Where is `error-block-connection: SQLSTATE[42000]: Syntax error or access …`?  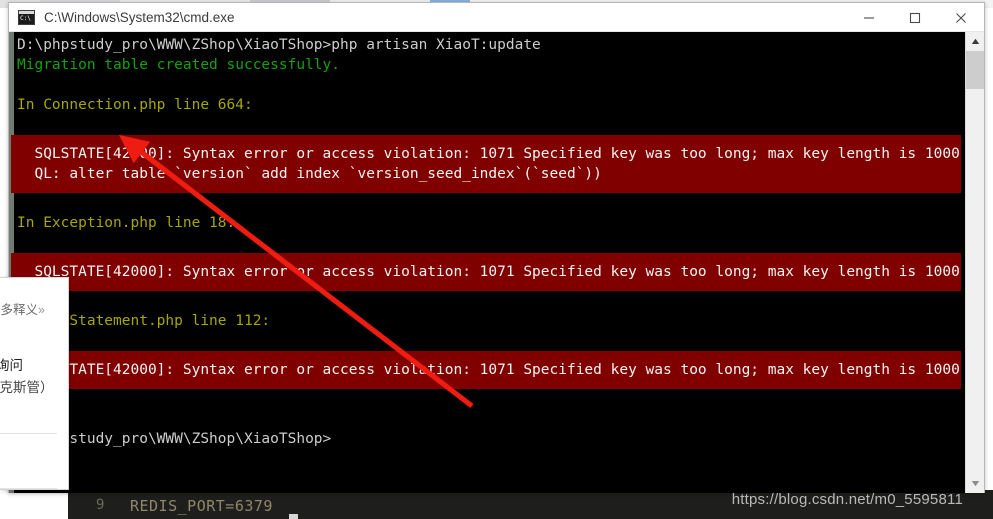
error-block-connection: SQLSTATE[42000]: Syntax error or access … is located at coordinates (497, 164).